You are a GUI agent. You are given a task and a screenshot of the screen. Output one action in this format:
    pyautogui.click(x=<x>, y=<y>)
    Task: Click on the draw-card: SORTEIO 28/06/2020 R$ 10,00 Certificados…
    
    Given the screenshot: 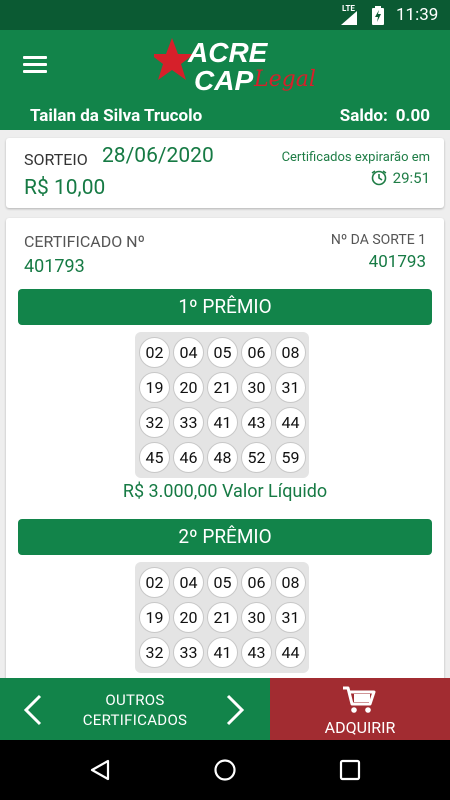 What is the action you would take?
    pyautogui.click(x=225, y=173)
    